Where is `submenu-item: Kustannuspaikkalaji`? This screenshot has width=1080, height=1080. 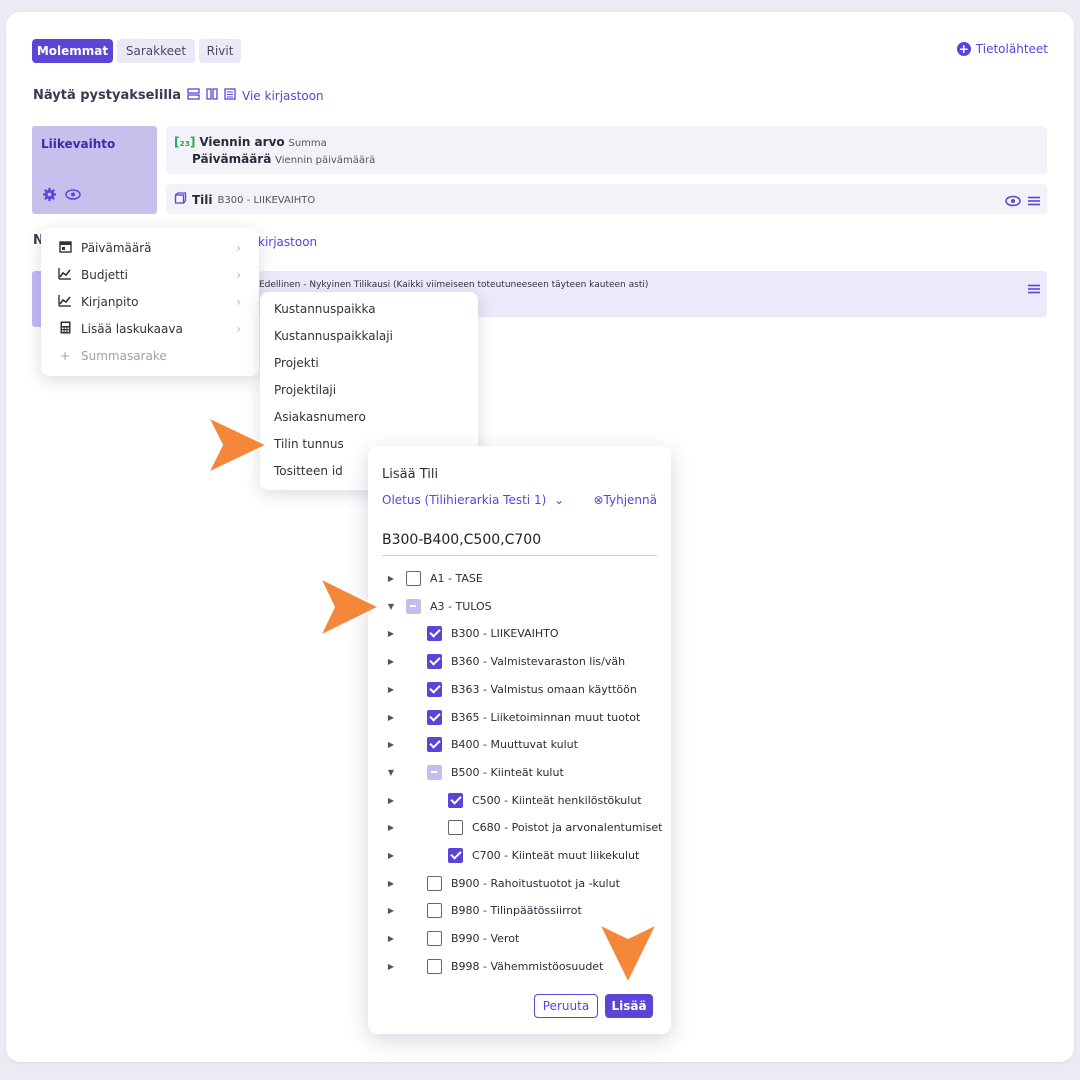 submenu-item: Kustannuspaikkalaji is located at coordinates (333, 336).